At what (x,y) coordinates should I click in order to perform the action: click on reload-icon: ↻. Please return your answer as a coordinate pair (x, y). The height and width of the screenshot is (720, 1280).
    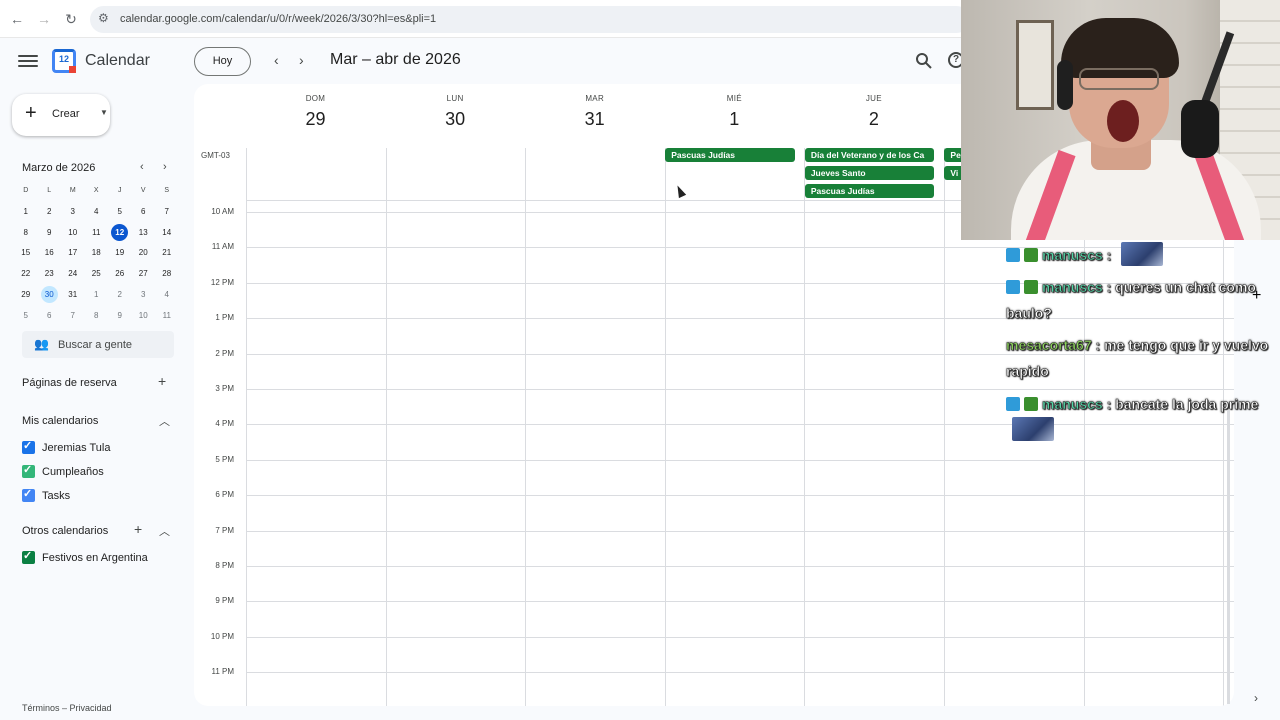
    Looking at the image, I should click on (71, 19).